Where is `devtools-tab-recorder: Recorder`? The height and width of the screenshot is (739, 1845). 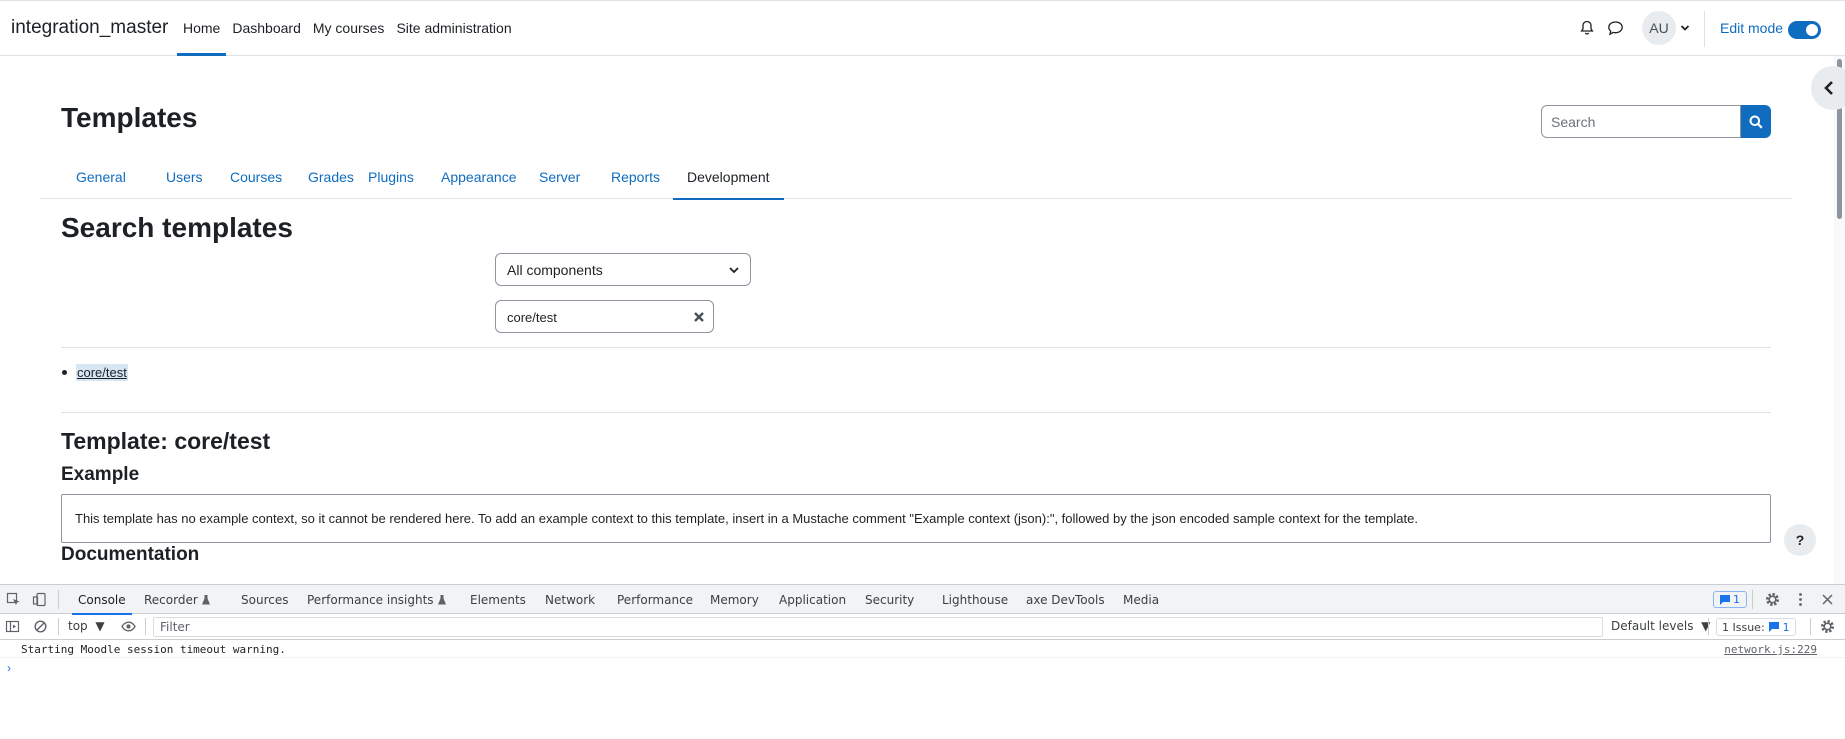 devtools-tab-recorder: Recorder is located at coordinates (177, 599).